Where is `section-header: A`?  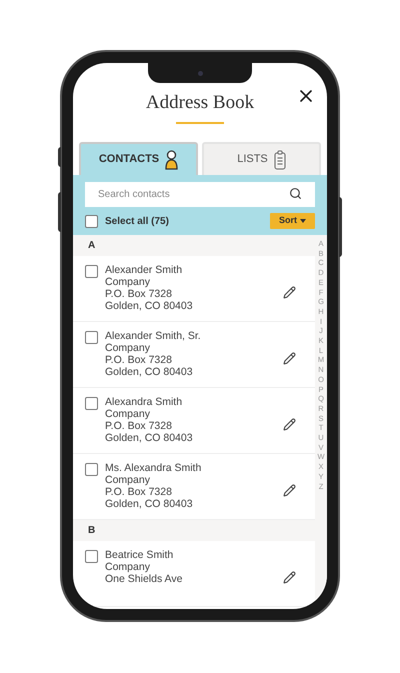
section-header: A is located at coordinates (194, 245).